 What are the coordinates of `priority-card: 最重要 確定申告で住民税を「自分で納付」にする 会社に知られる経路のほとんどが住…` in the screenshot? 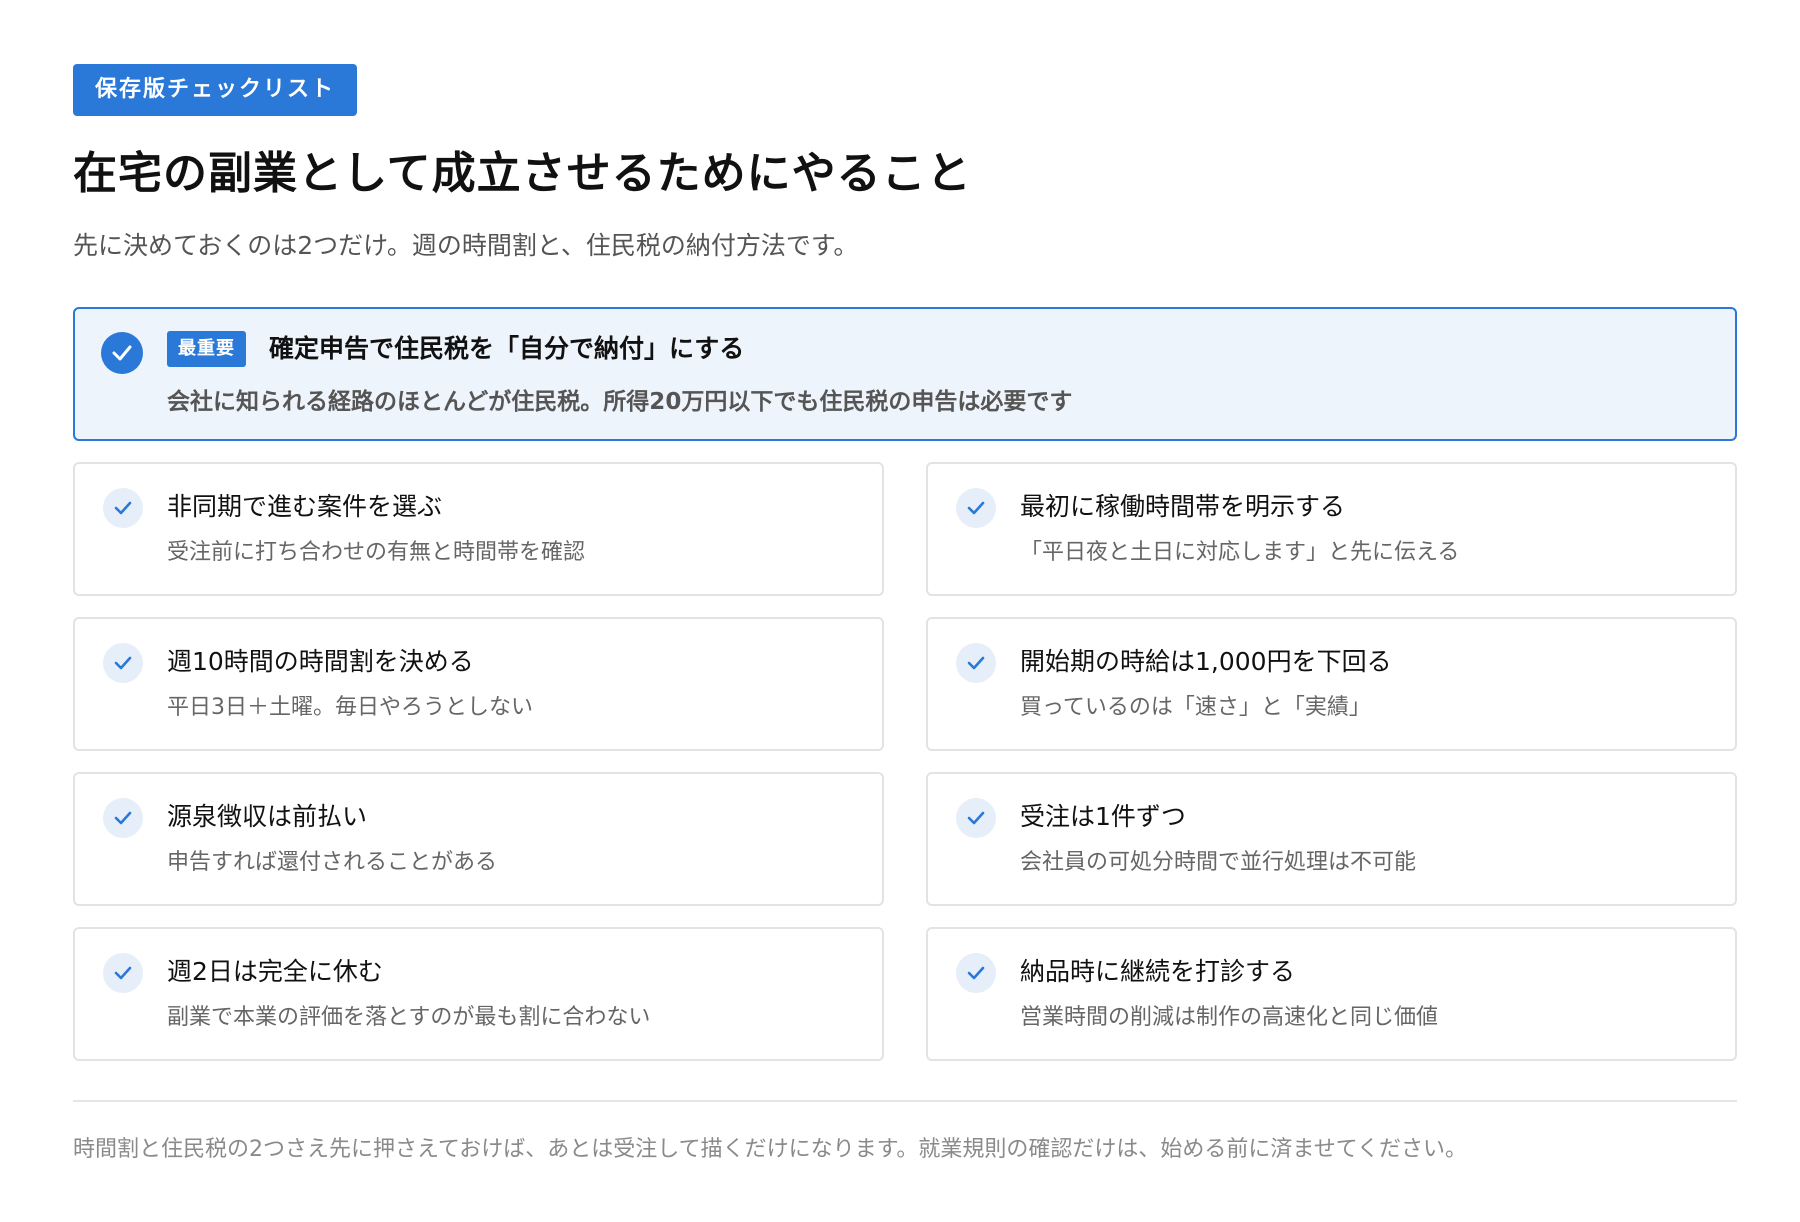 It's located at (905, 374).